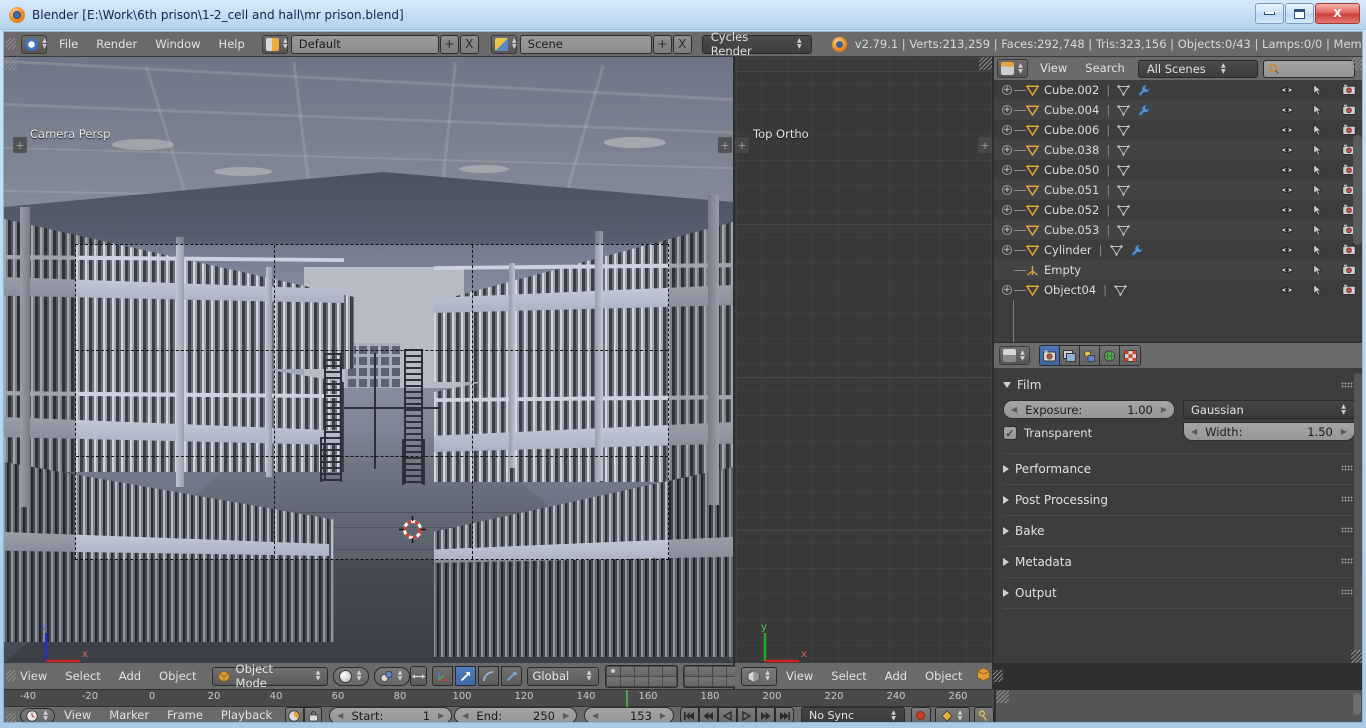 This screenshot has width=1366, height=728. What do you see at coordinates (1178, 130) in the screenshot?
I see `outliner-row: + Cube.006 |` at bounding box center [1178, 130].